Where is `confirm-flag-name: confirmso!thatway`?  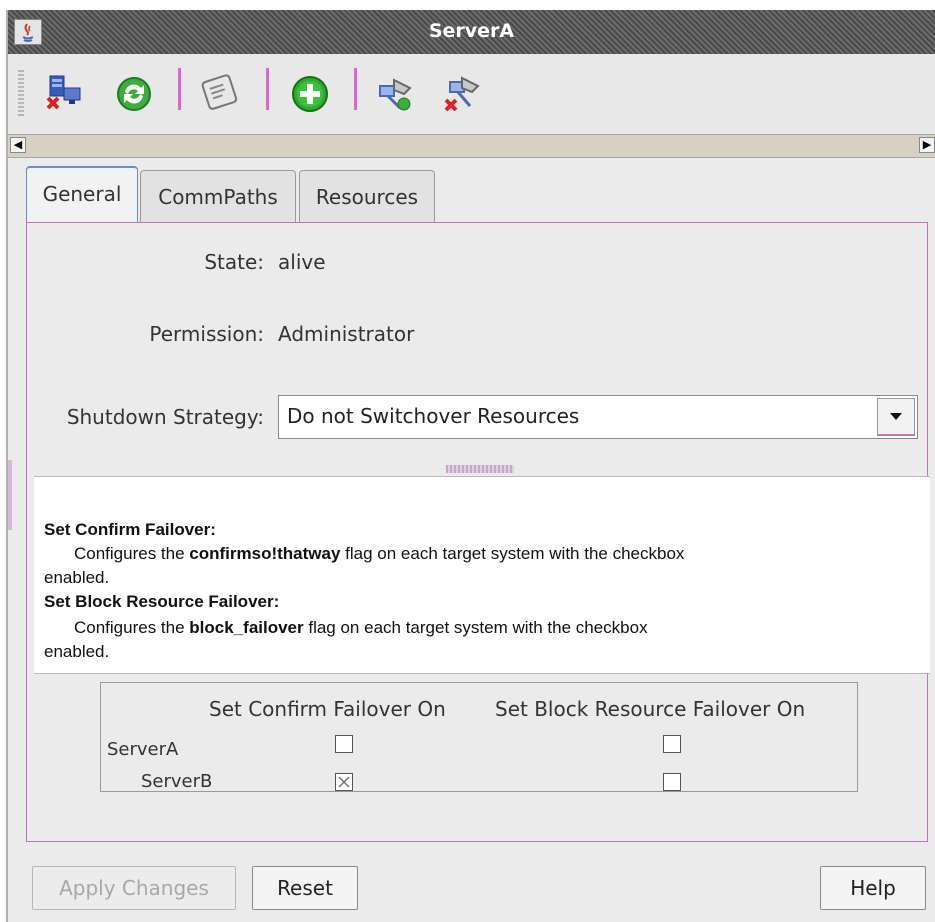
confirm-flag-name: confirmso!thatway is located at coordinates (265, 553).